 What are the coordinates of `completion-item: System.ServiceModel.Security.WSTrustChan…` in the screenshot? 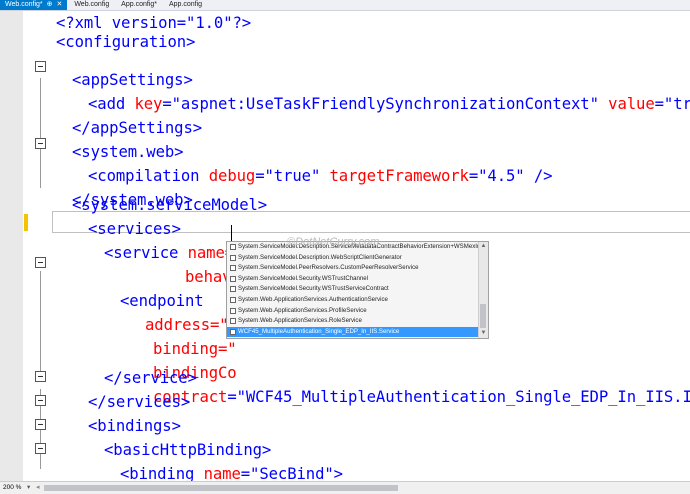 It's located at (357, 279).